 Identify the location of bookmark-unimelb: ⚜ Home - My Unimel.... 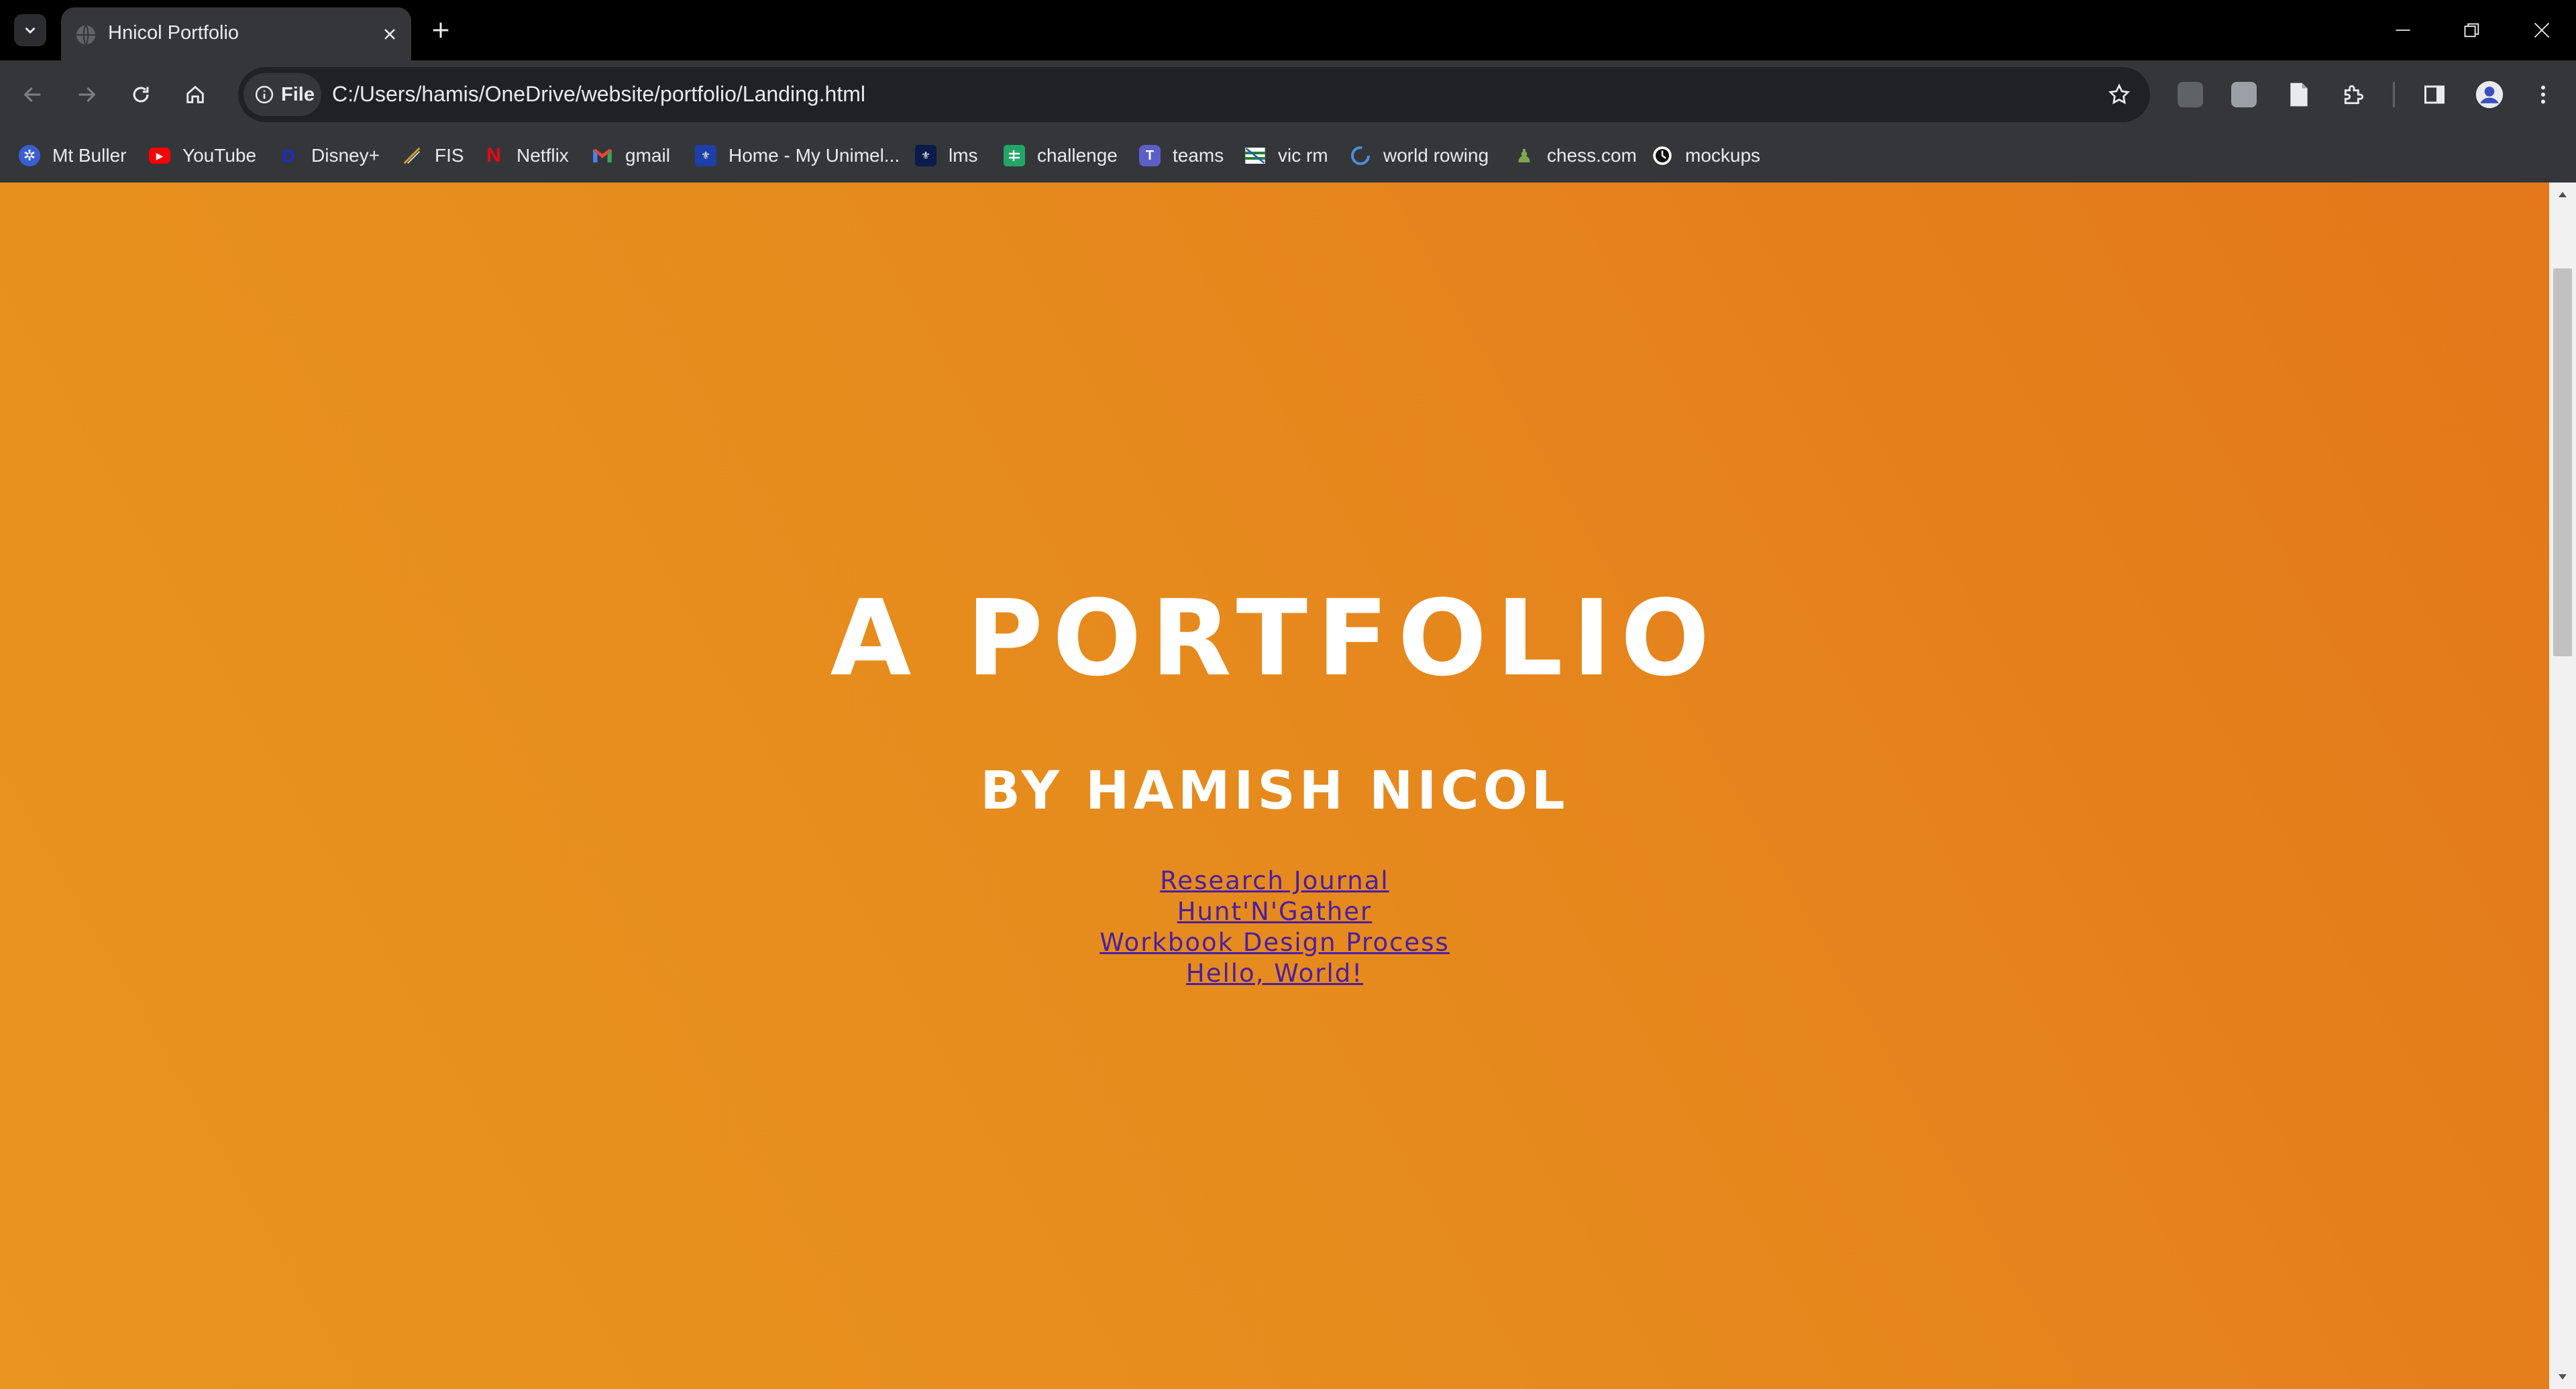
(797, 156).